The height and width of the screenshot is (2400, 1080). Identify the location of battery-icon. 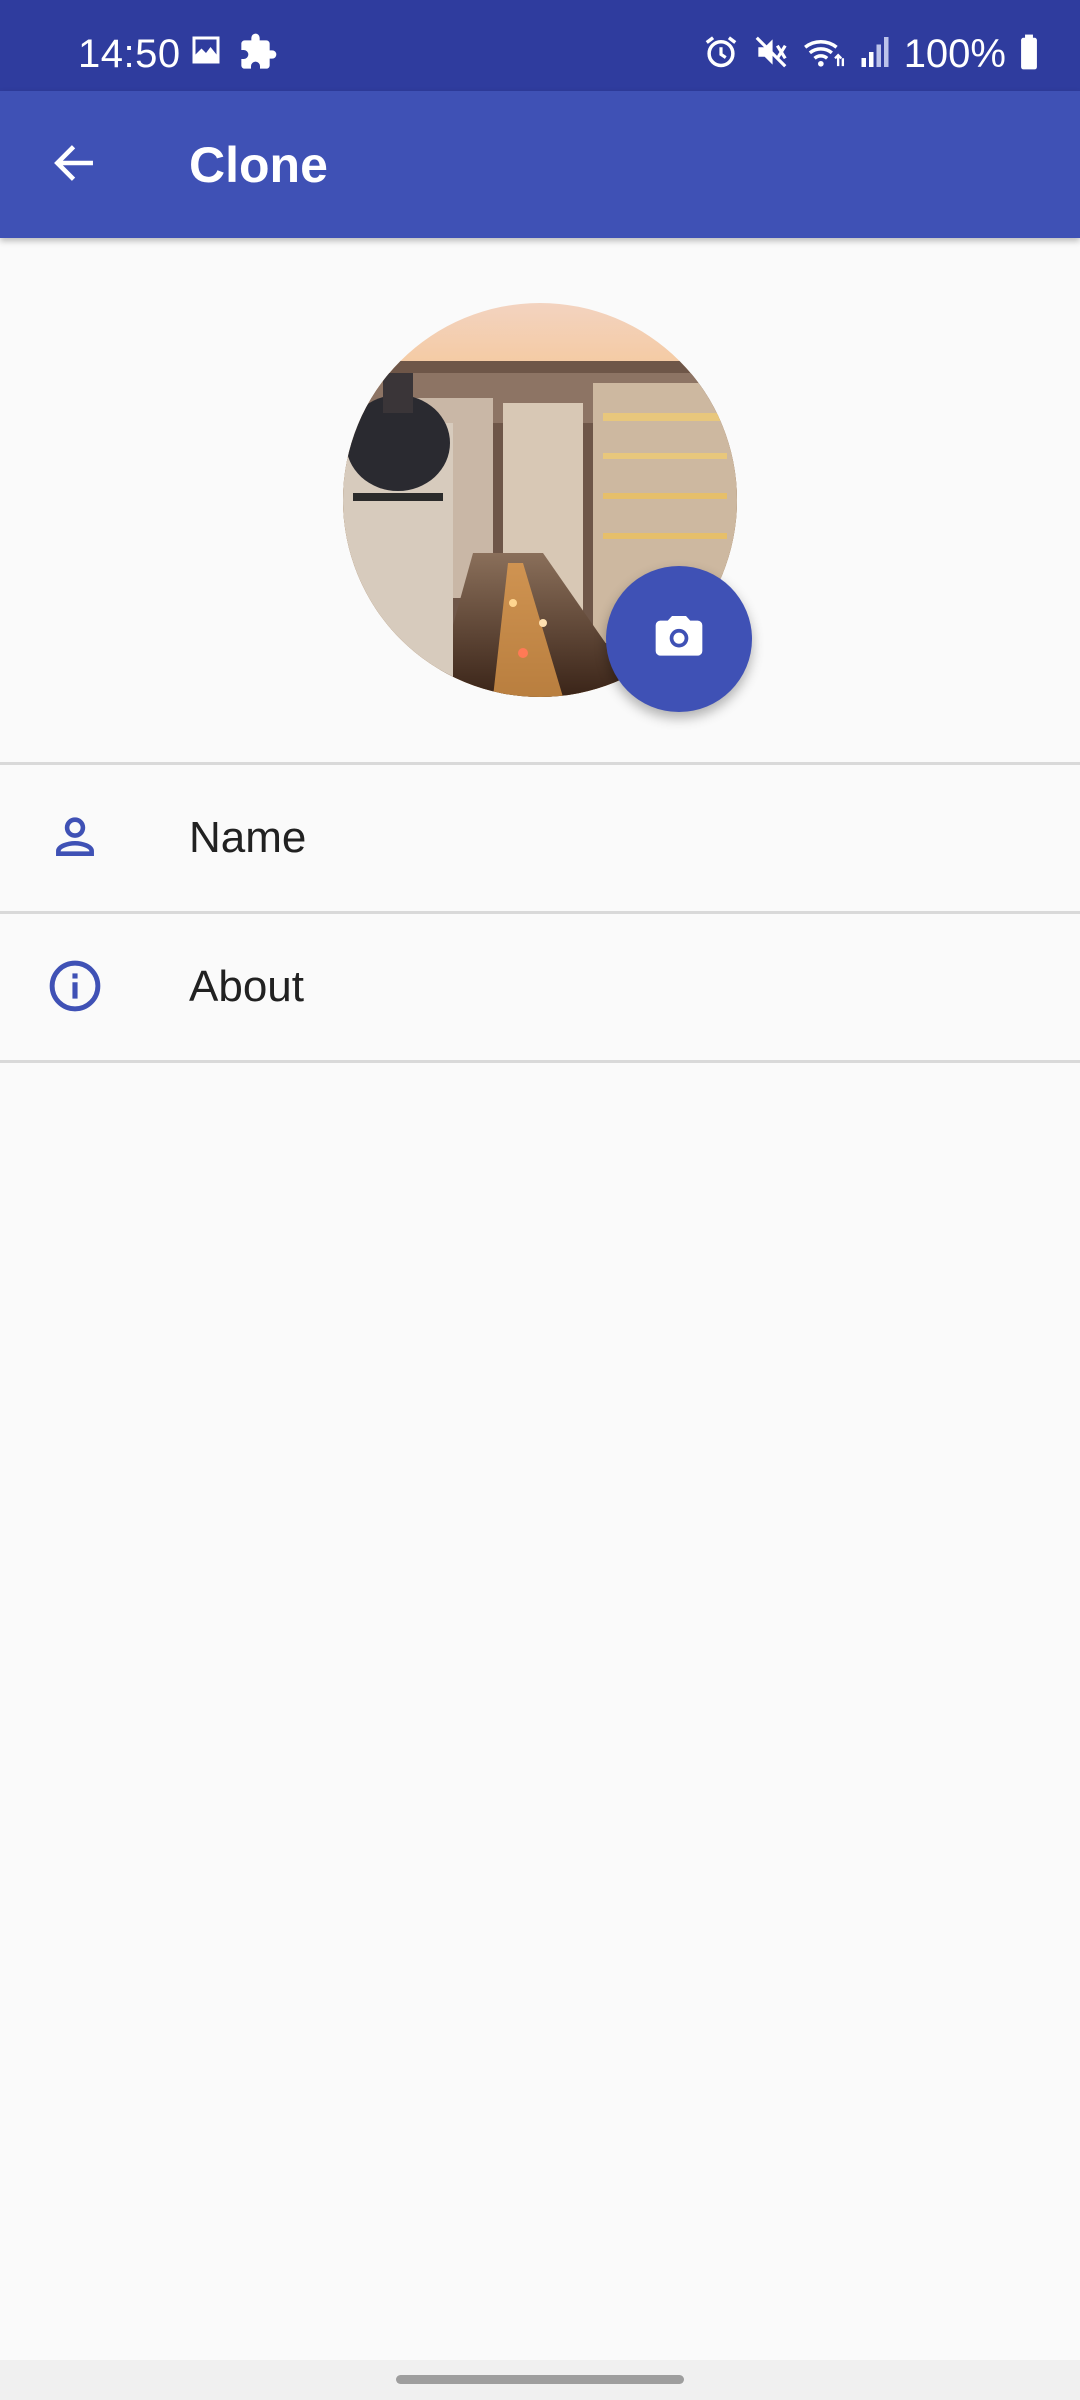
(1029, 54).